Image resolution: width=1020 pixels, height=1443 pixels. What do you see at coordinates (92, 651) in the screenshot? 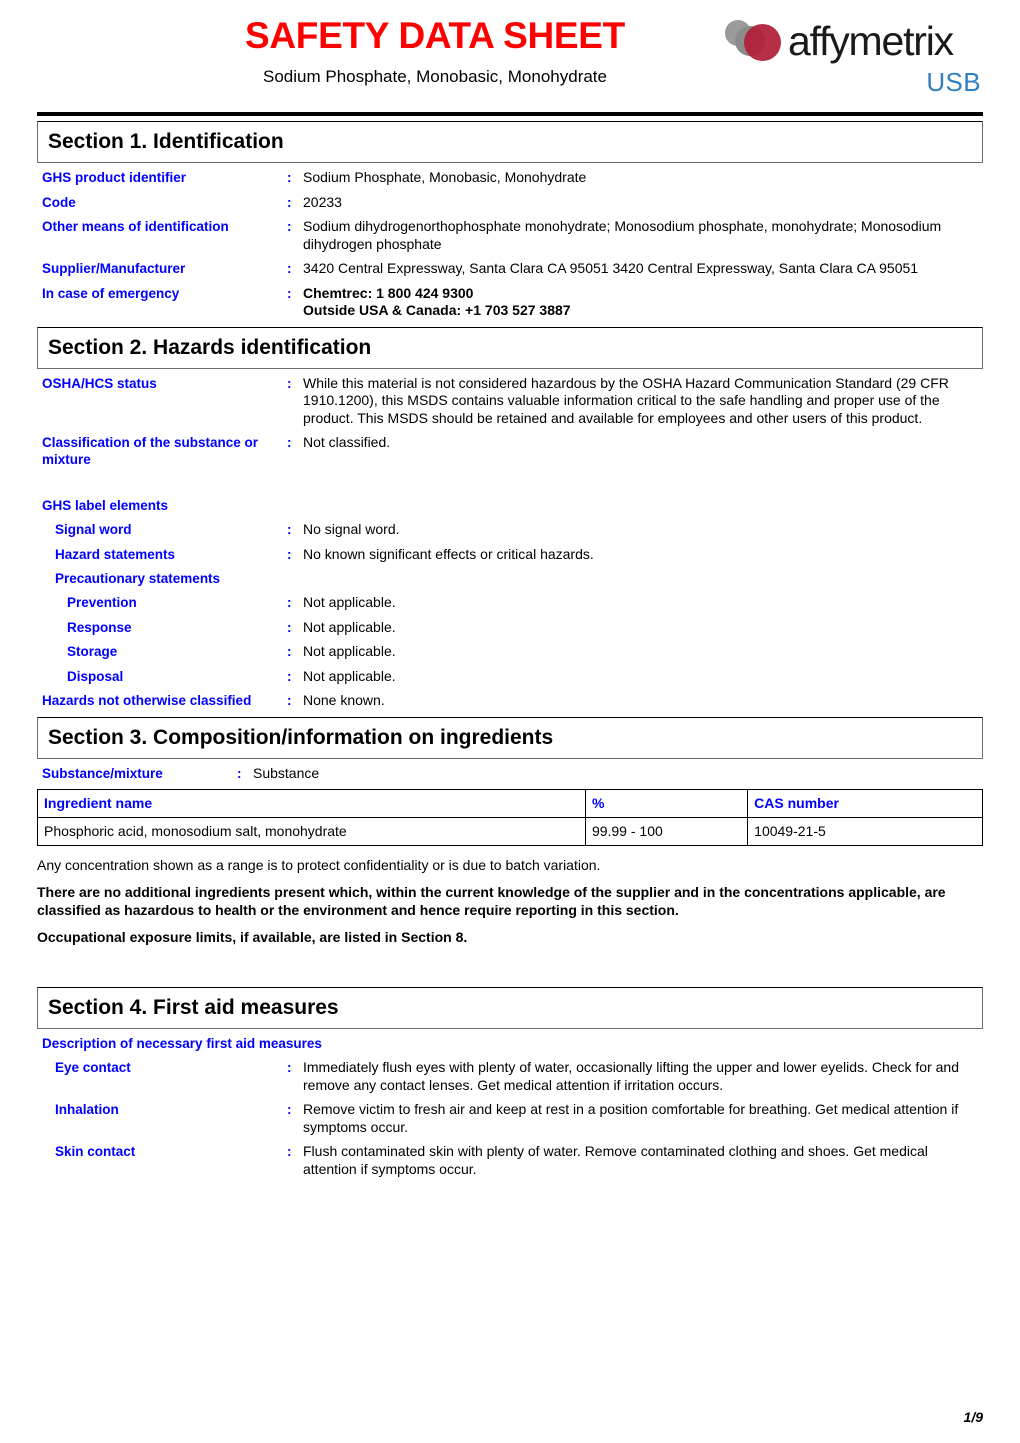
I see `row-label: Storage` at bounding box center [92, 651].